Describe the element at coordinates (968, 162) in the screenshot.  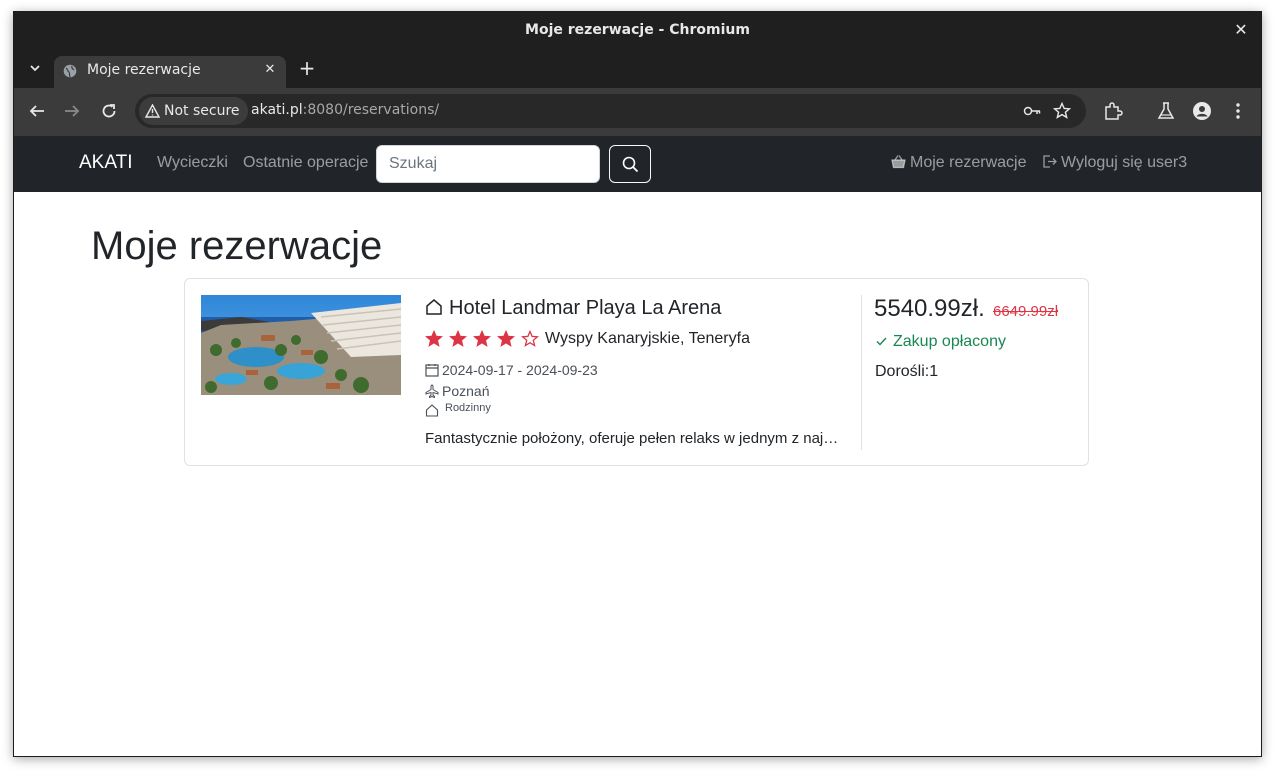
I see `my-reservations-label: Moje rezerwacje` at that location.